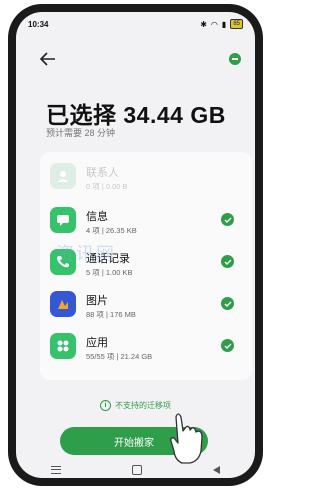  Describe the element at coordinates (109, 272) in the screenshot. I see `item-meta: 5 项 | 1.00 KB` at that location.